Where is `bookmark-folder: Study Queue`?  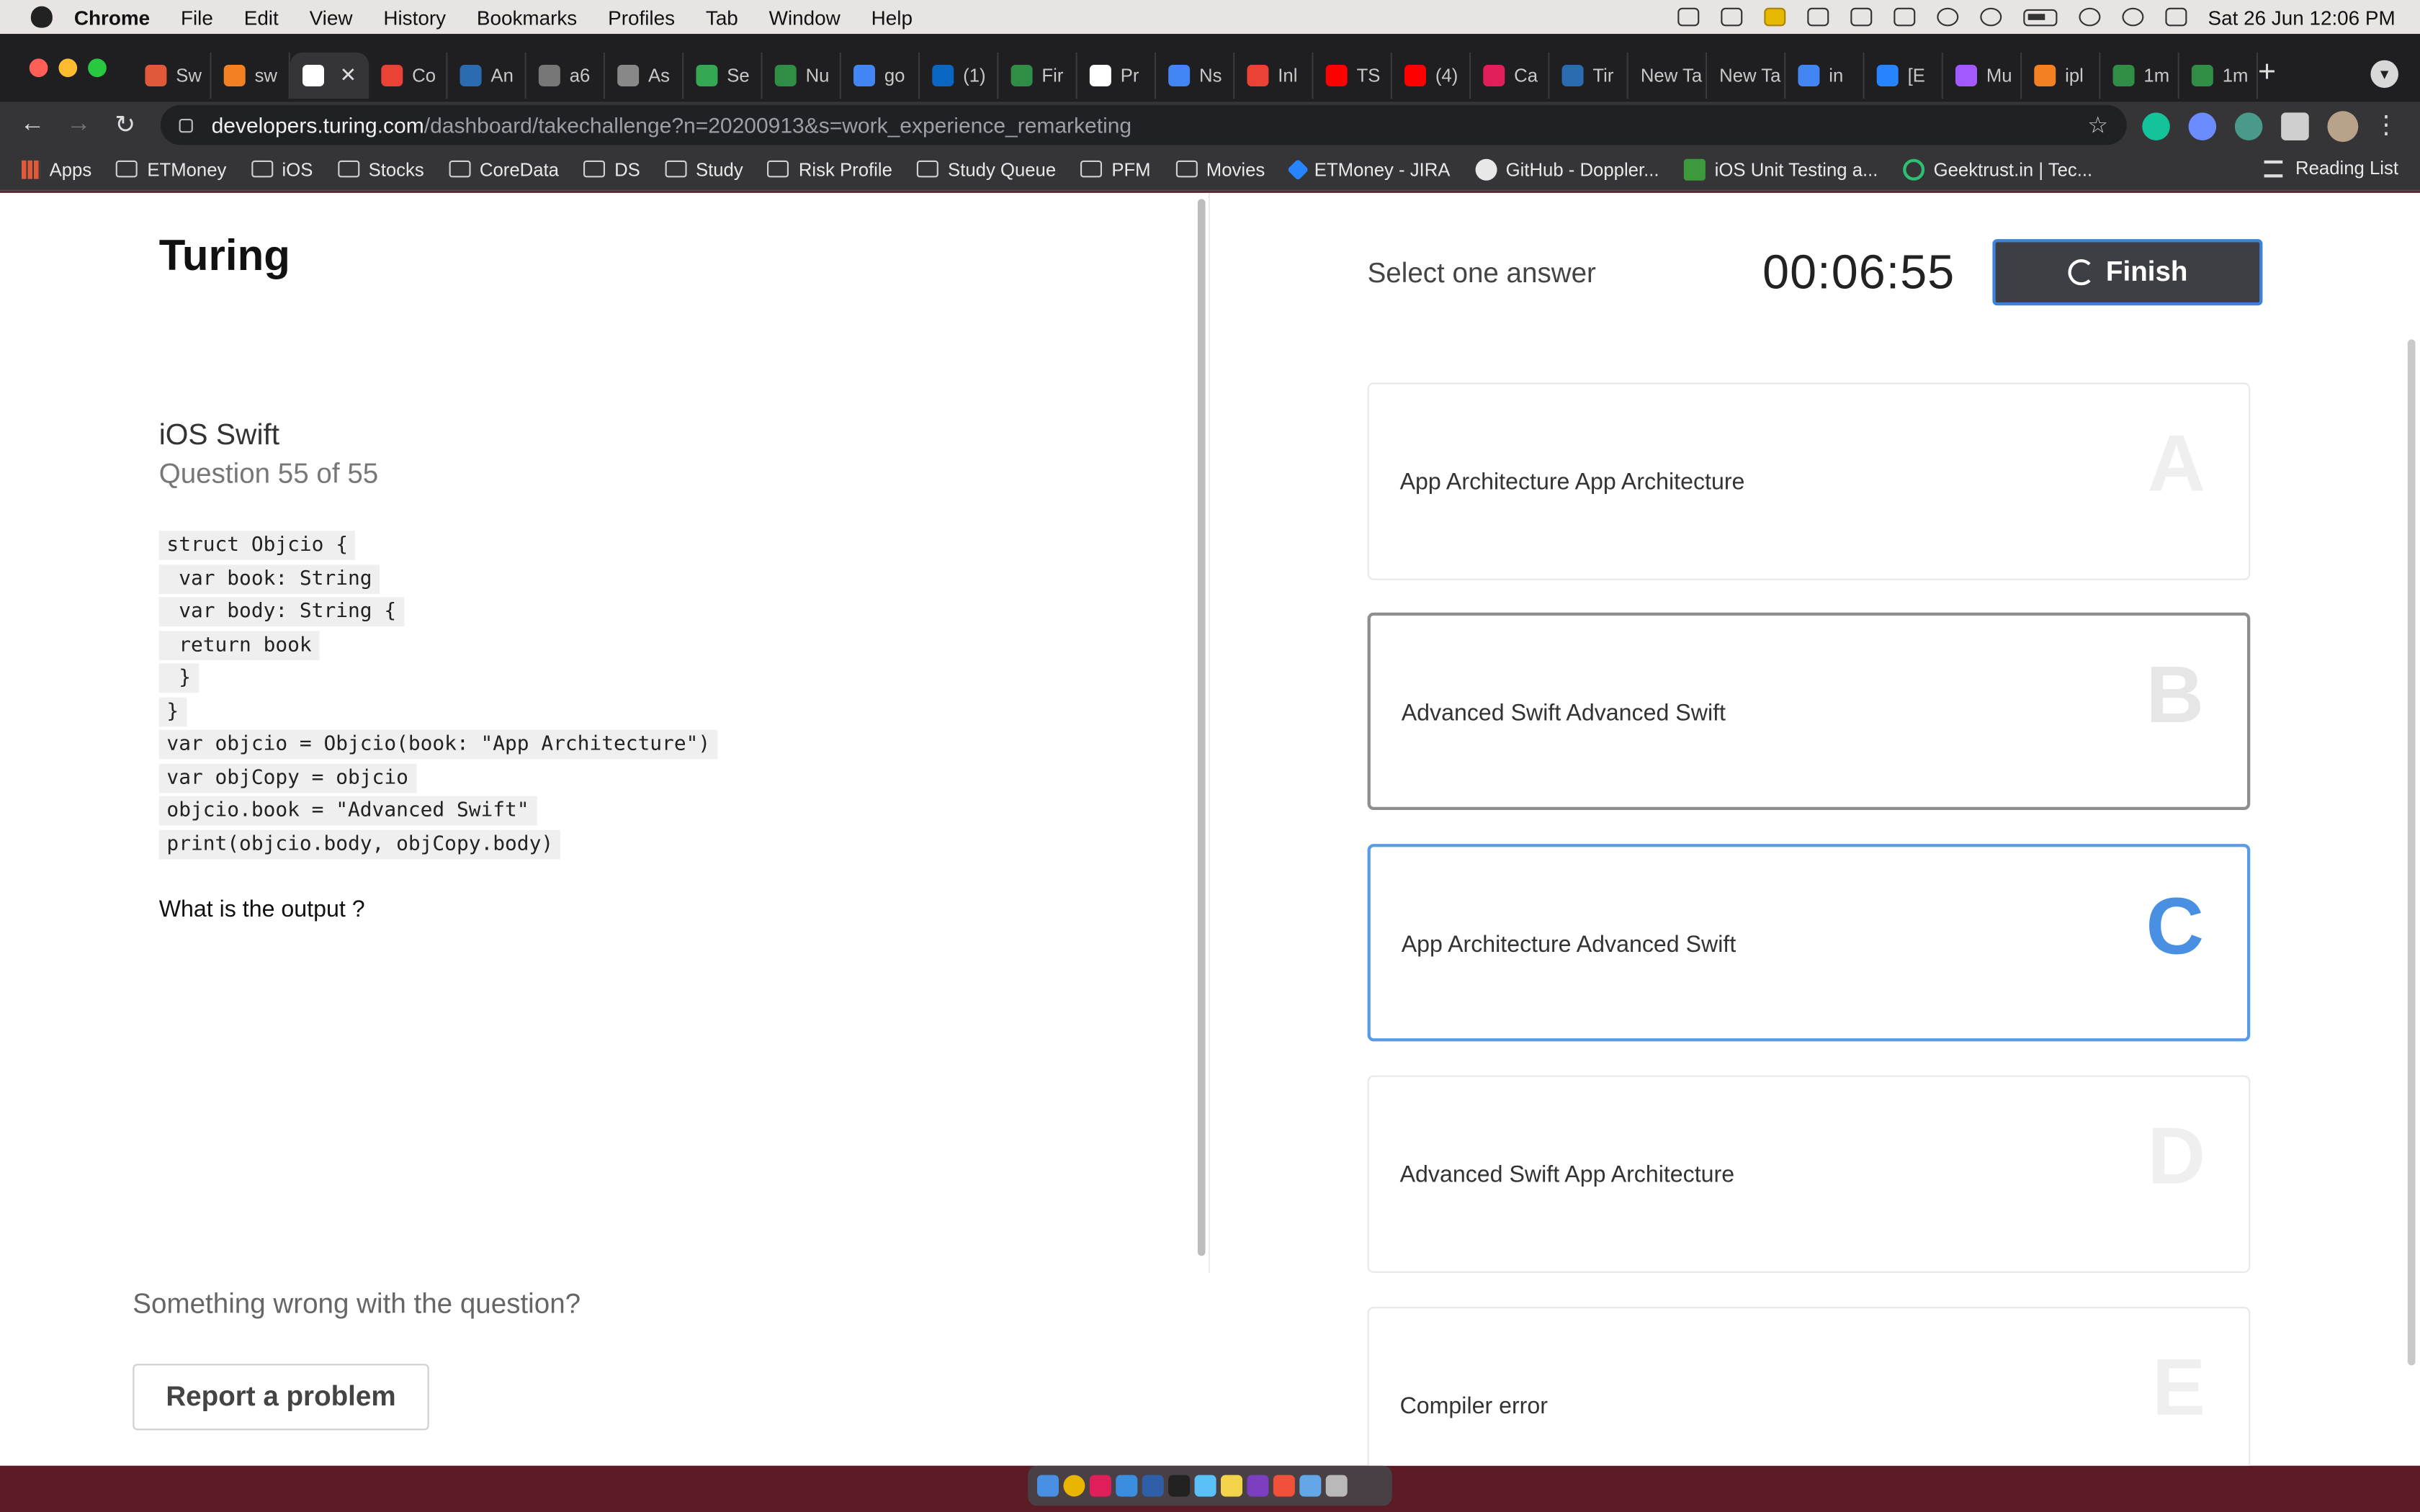 bookmark-folder: Study Queue is located at coordinates (987, 169).